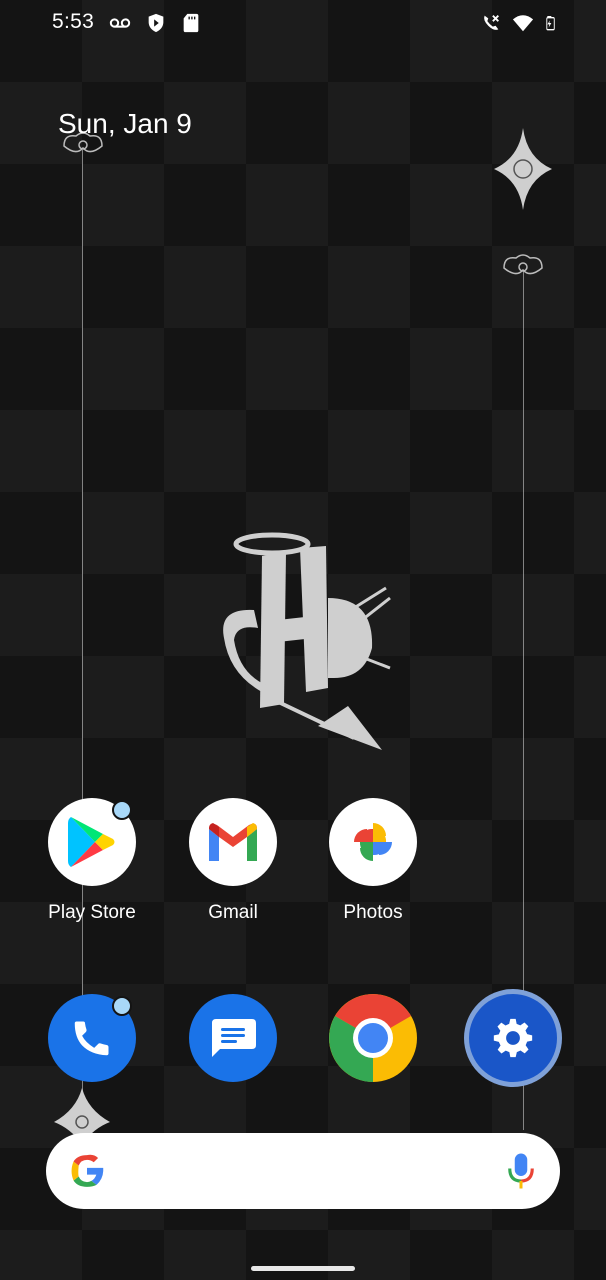 Image resolution: width=606 pixels, height=1280 pixels. I want to click on dock-messages, so click(233, 1038).